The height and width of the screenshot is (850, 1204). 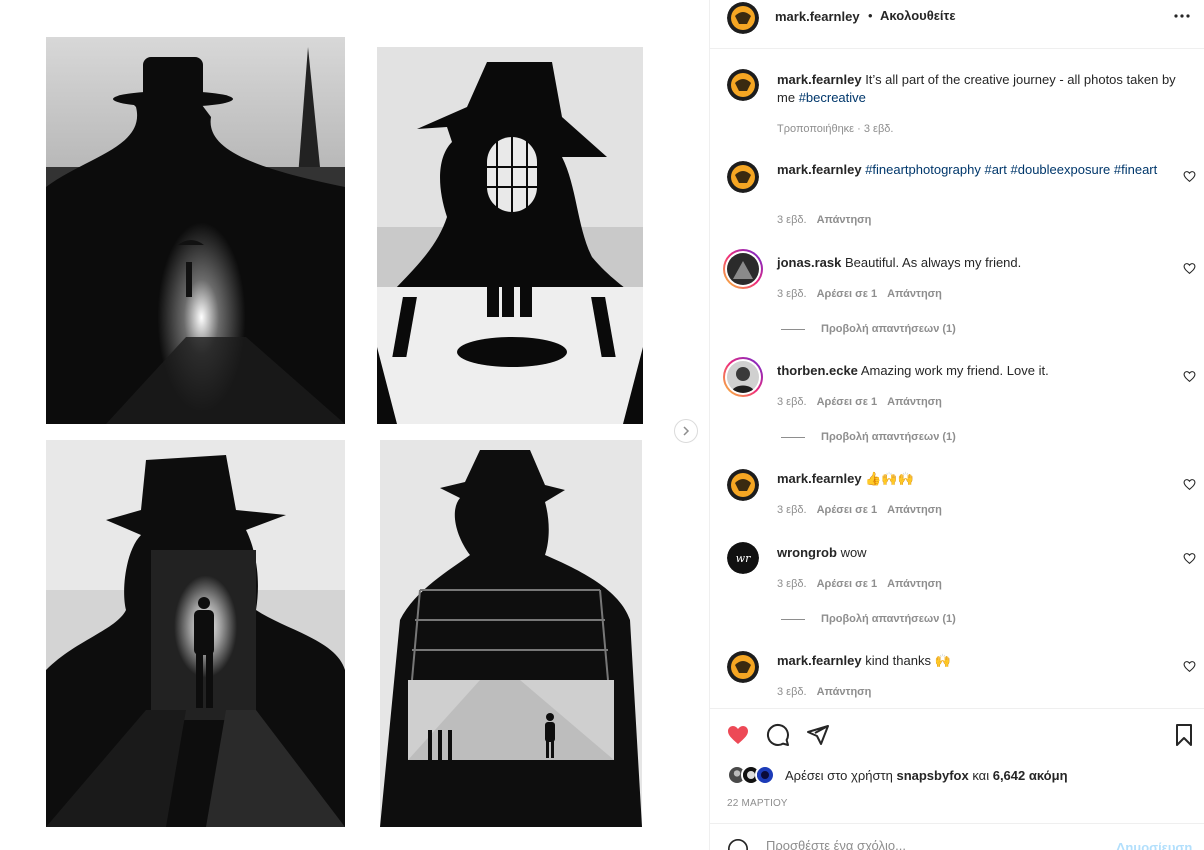 I want to click on comment-username: wrongrob, so click(x=807, y=552).